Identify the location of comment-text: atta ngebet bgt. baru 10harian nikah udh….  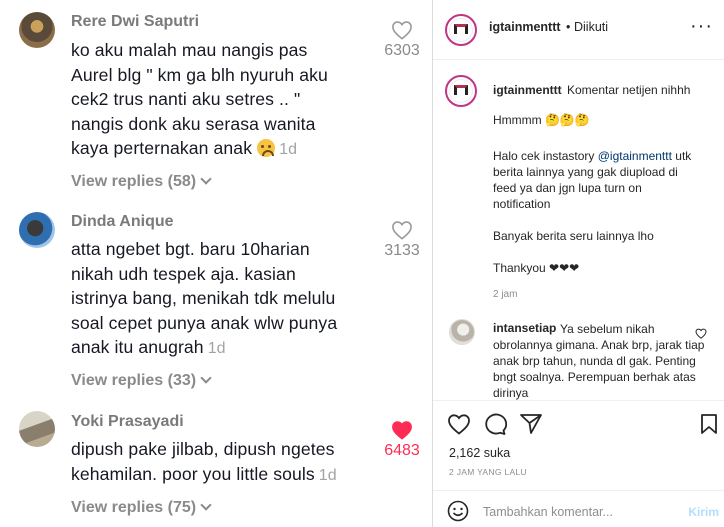
(221, 299).